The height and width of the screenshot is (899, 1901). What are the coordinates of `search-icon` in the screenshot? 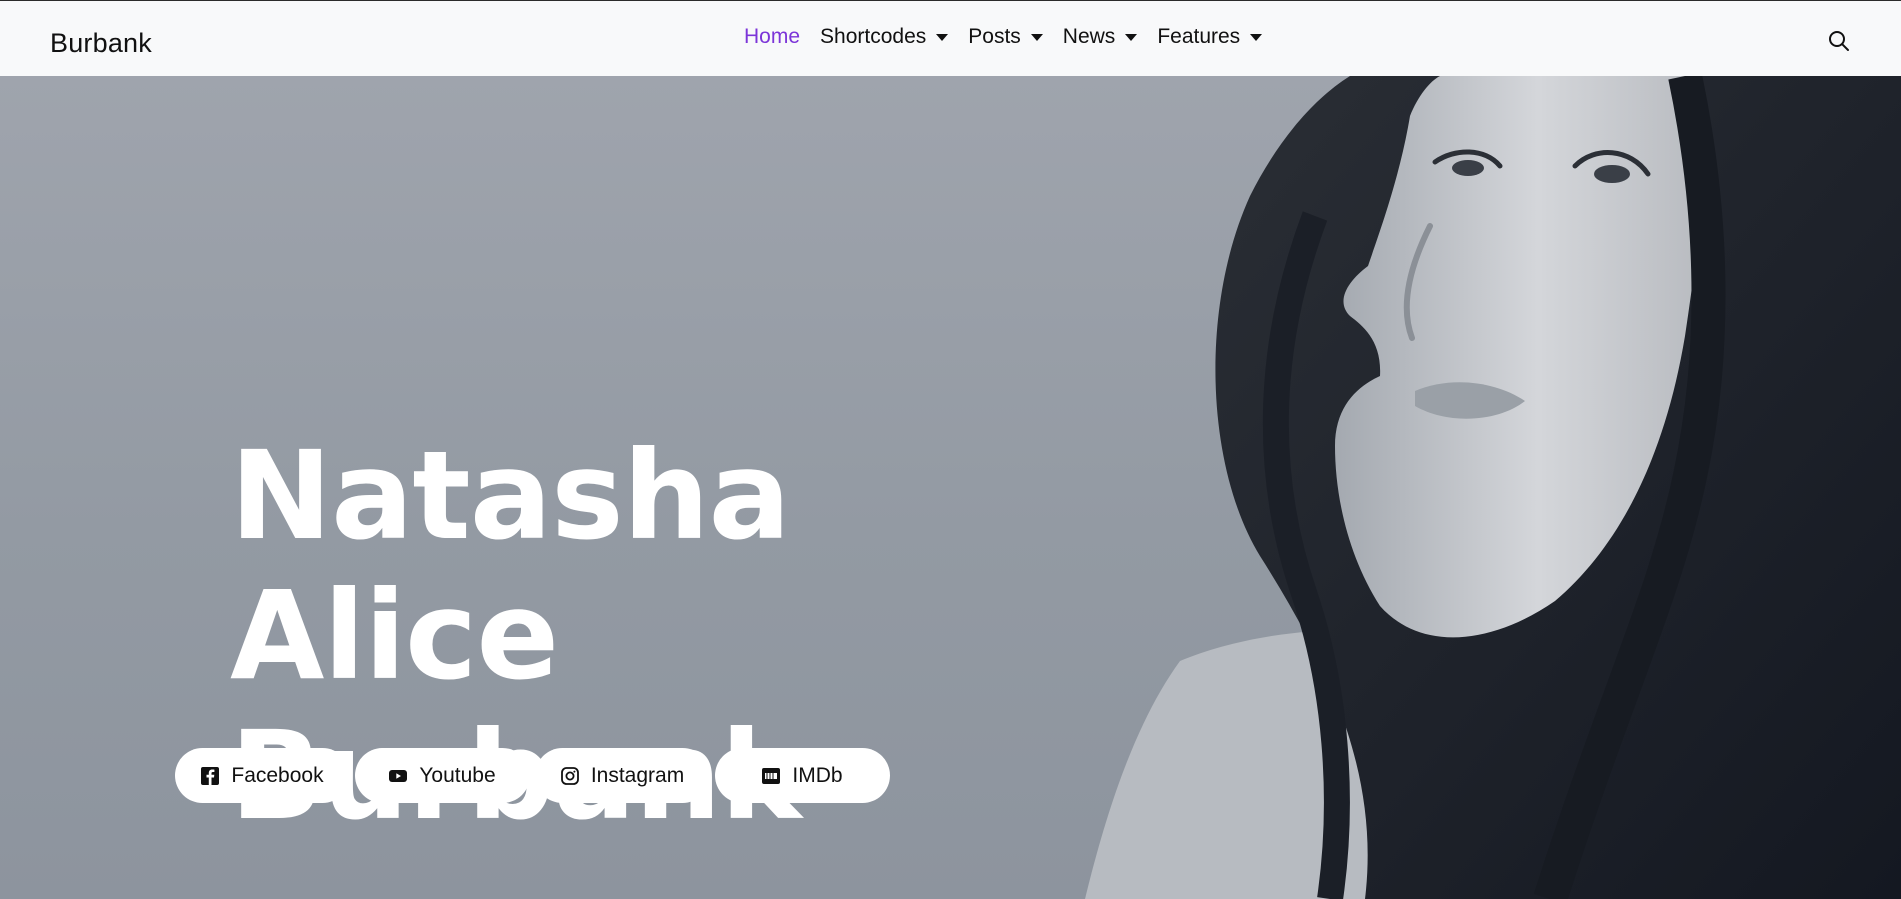 It's located at (1839, 41).